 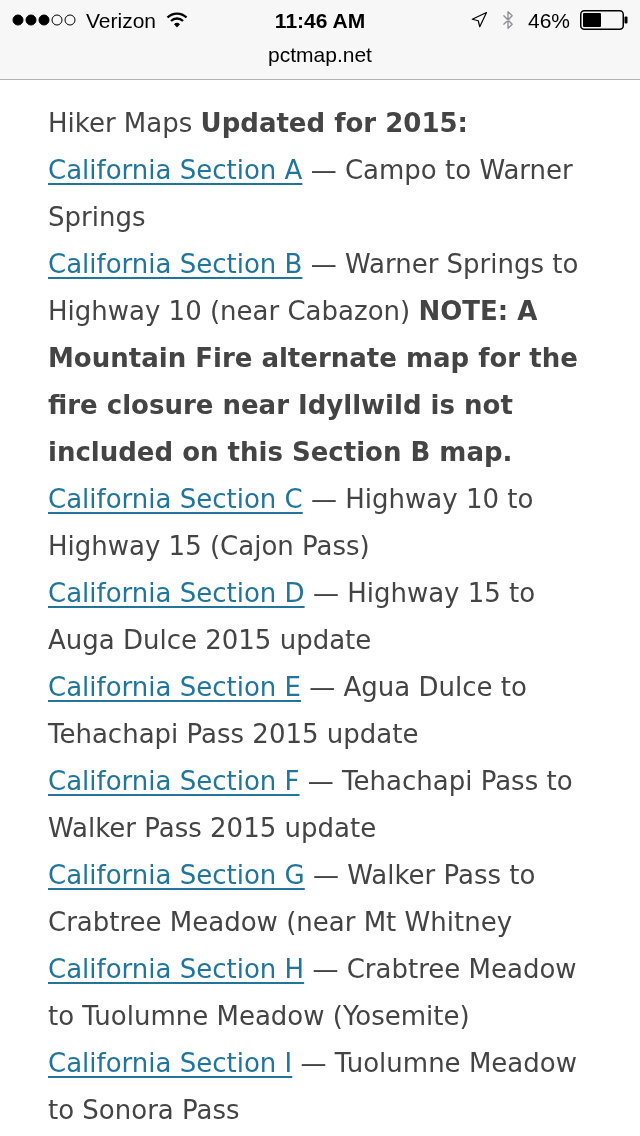 I want to click on section-entry: California Section D — Highway 15 to Auga Dulce 2015 update, so click(x=292, y=617).